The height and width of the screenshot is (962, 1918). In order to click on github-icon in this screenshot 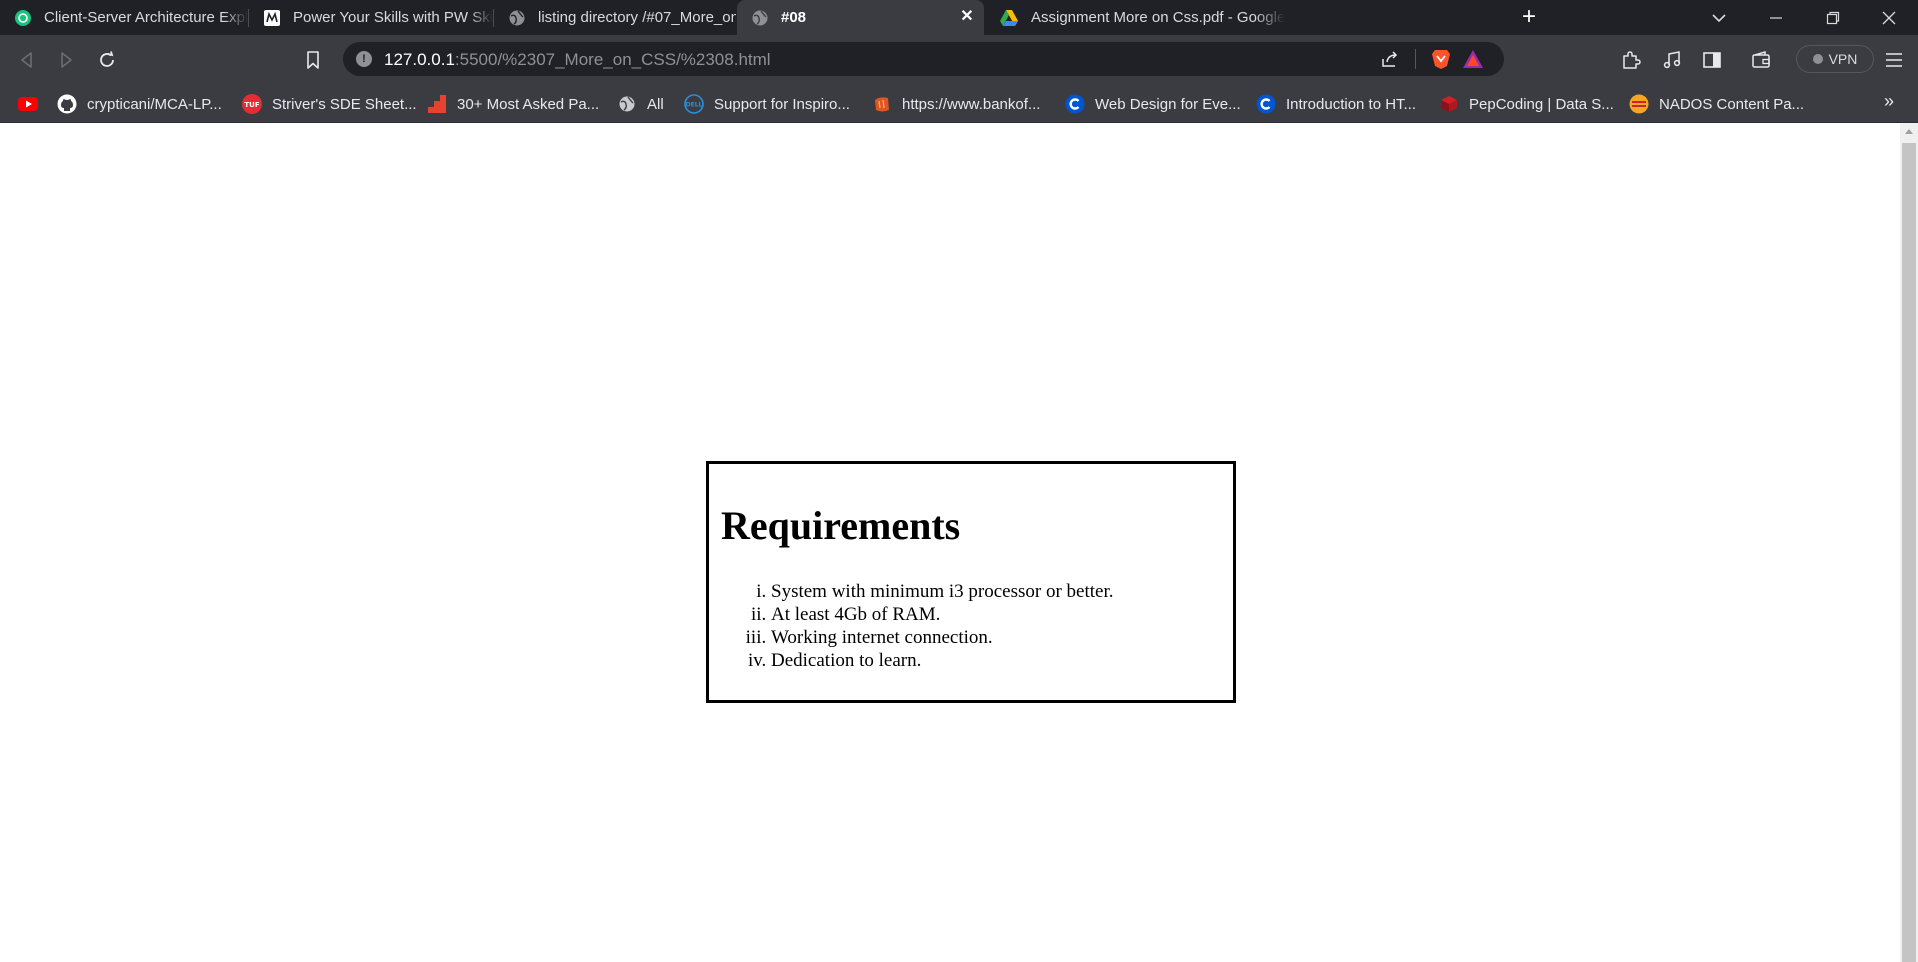, I will do `click(67, 104)`.